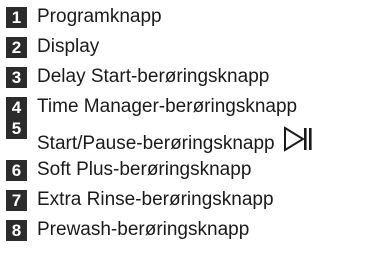  Describe the element at coordinates (155, 199) in the screenshot. I see `legend-label: Extra Rinse-berøringsknapp` at that location.